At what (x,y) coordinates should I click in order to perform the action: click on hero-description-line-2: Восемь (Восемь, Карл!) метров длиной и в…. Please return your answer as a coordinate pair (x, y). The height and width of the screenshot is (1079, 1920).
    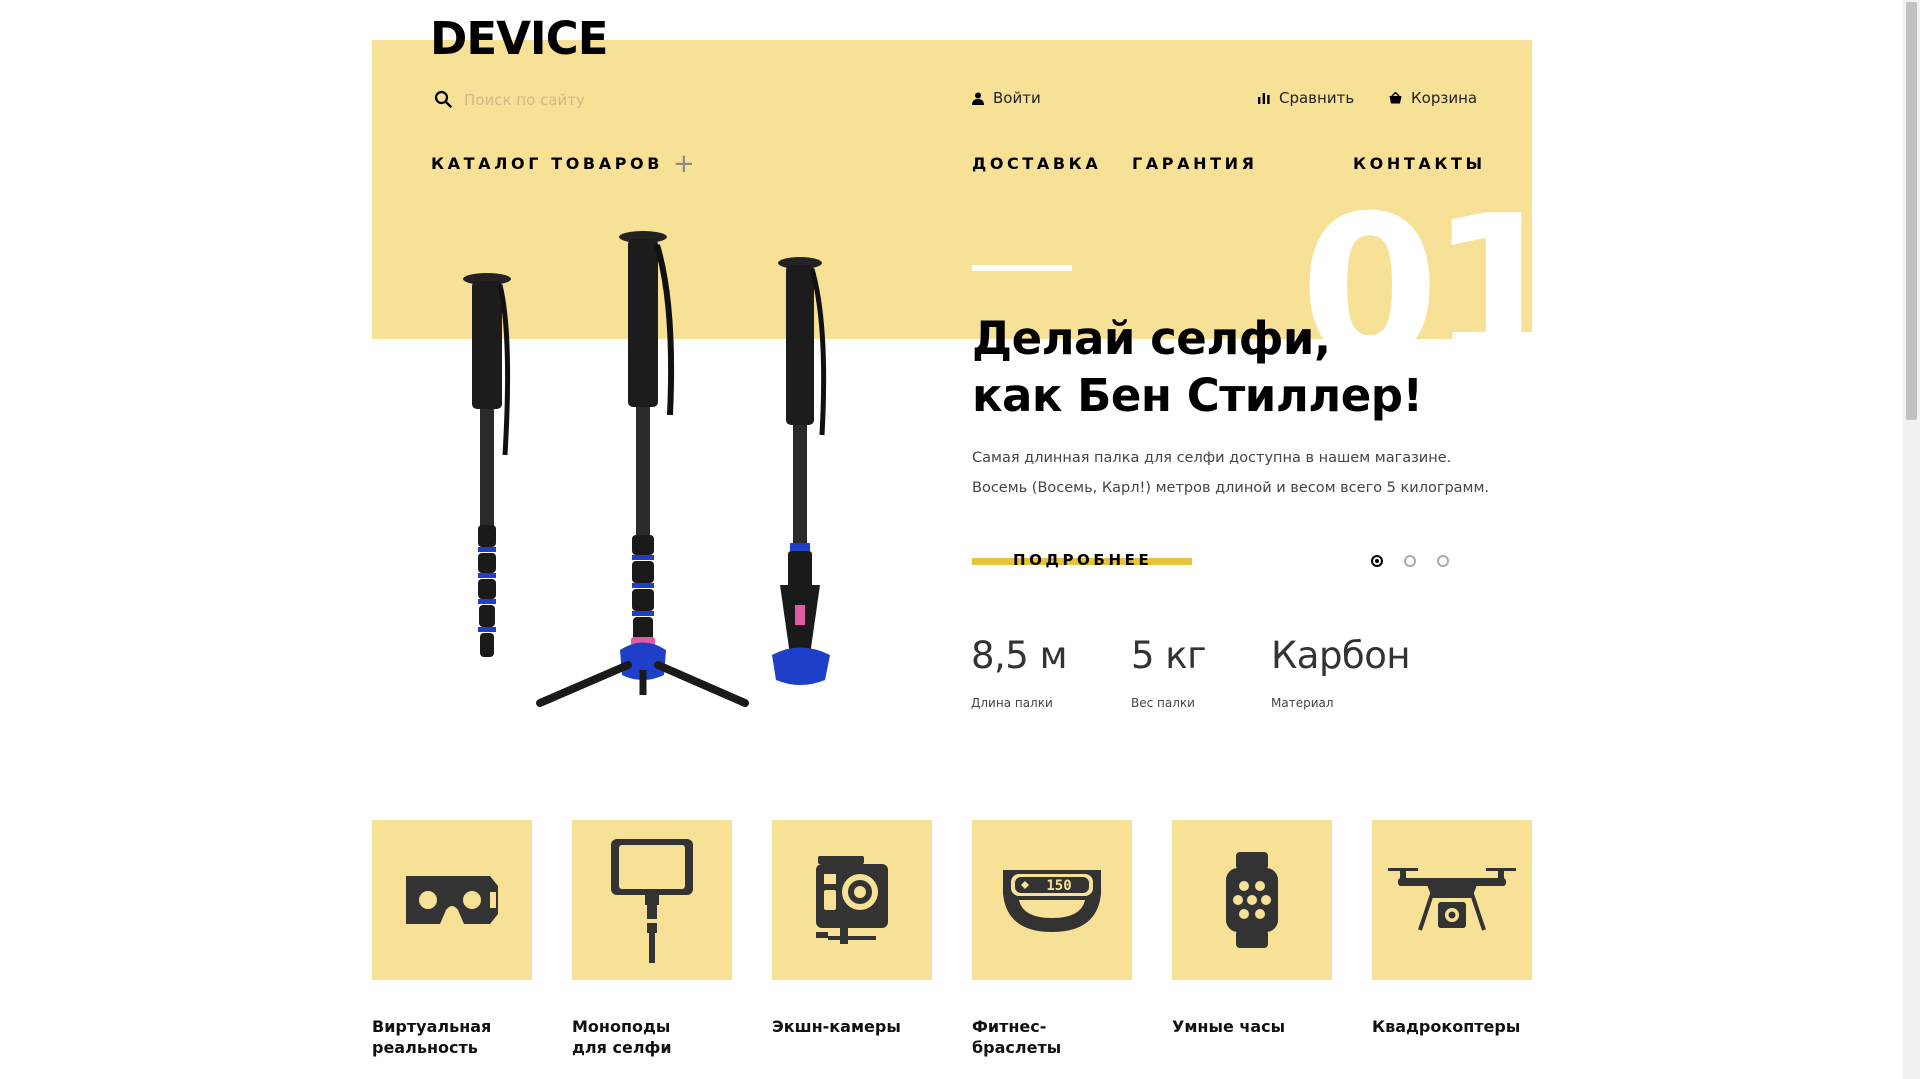
    Looking at the image, I should click on (1231, 488).